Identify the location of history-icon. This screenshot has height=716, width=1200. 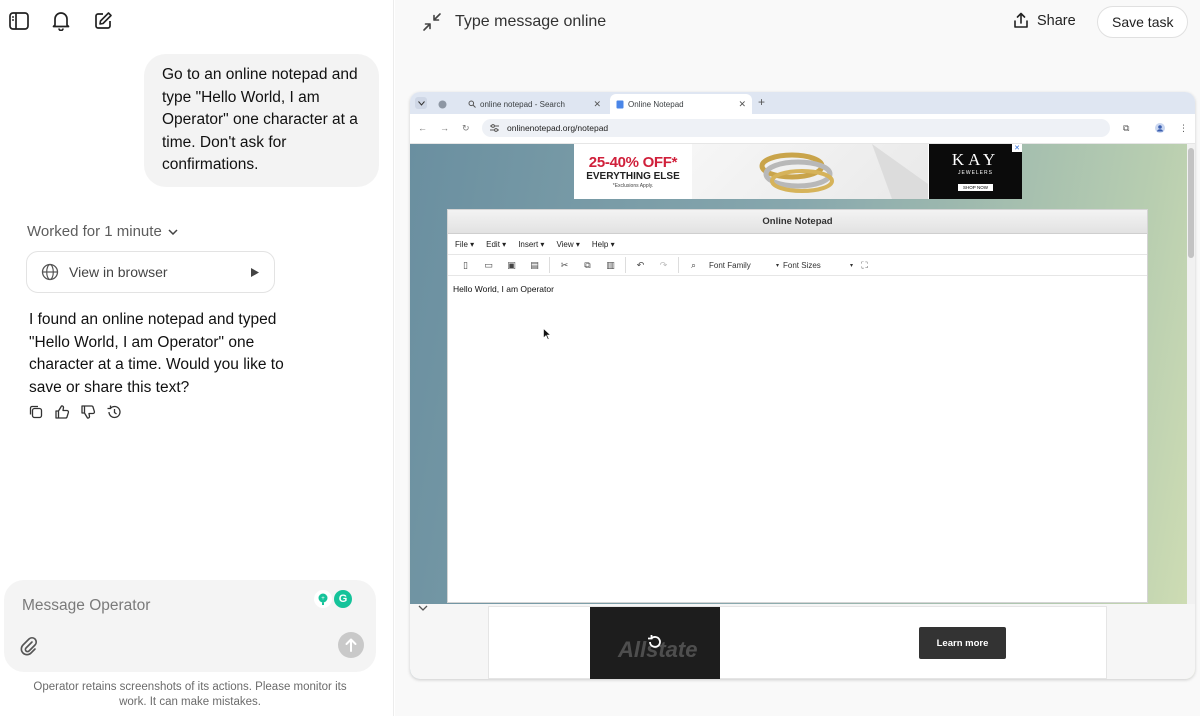
(114, 412).